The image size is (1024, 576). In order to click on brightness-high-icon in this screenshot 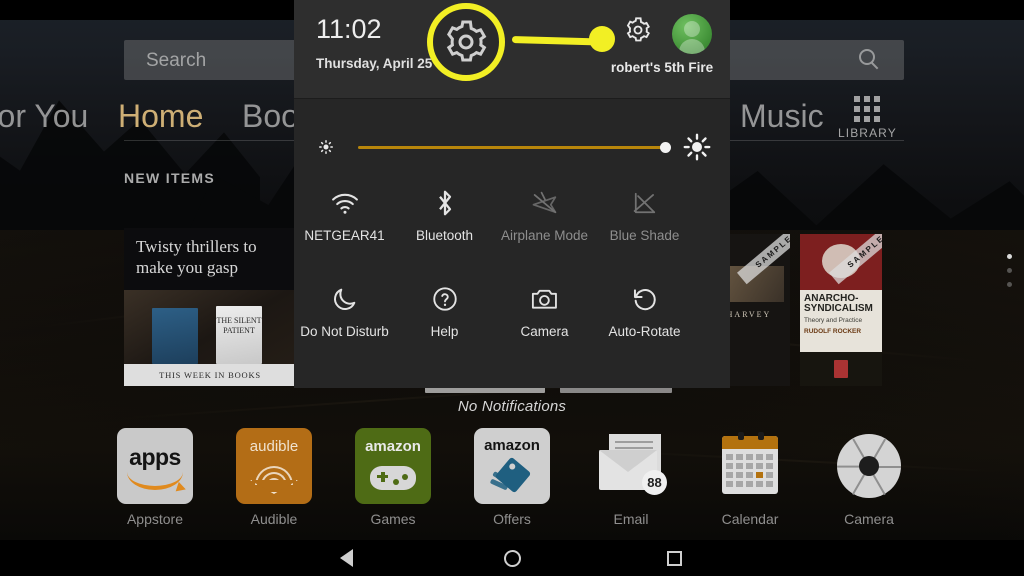, I will do `click(697, 149)`.